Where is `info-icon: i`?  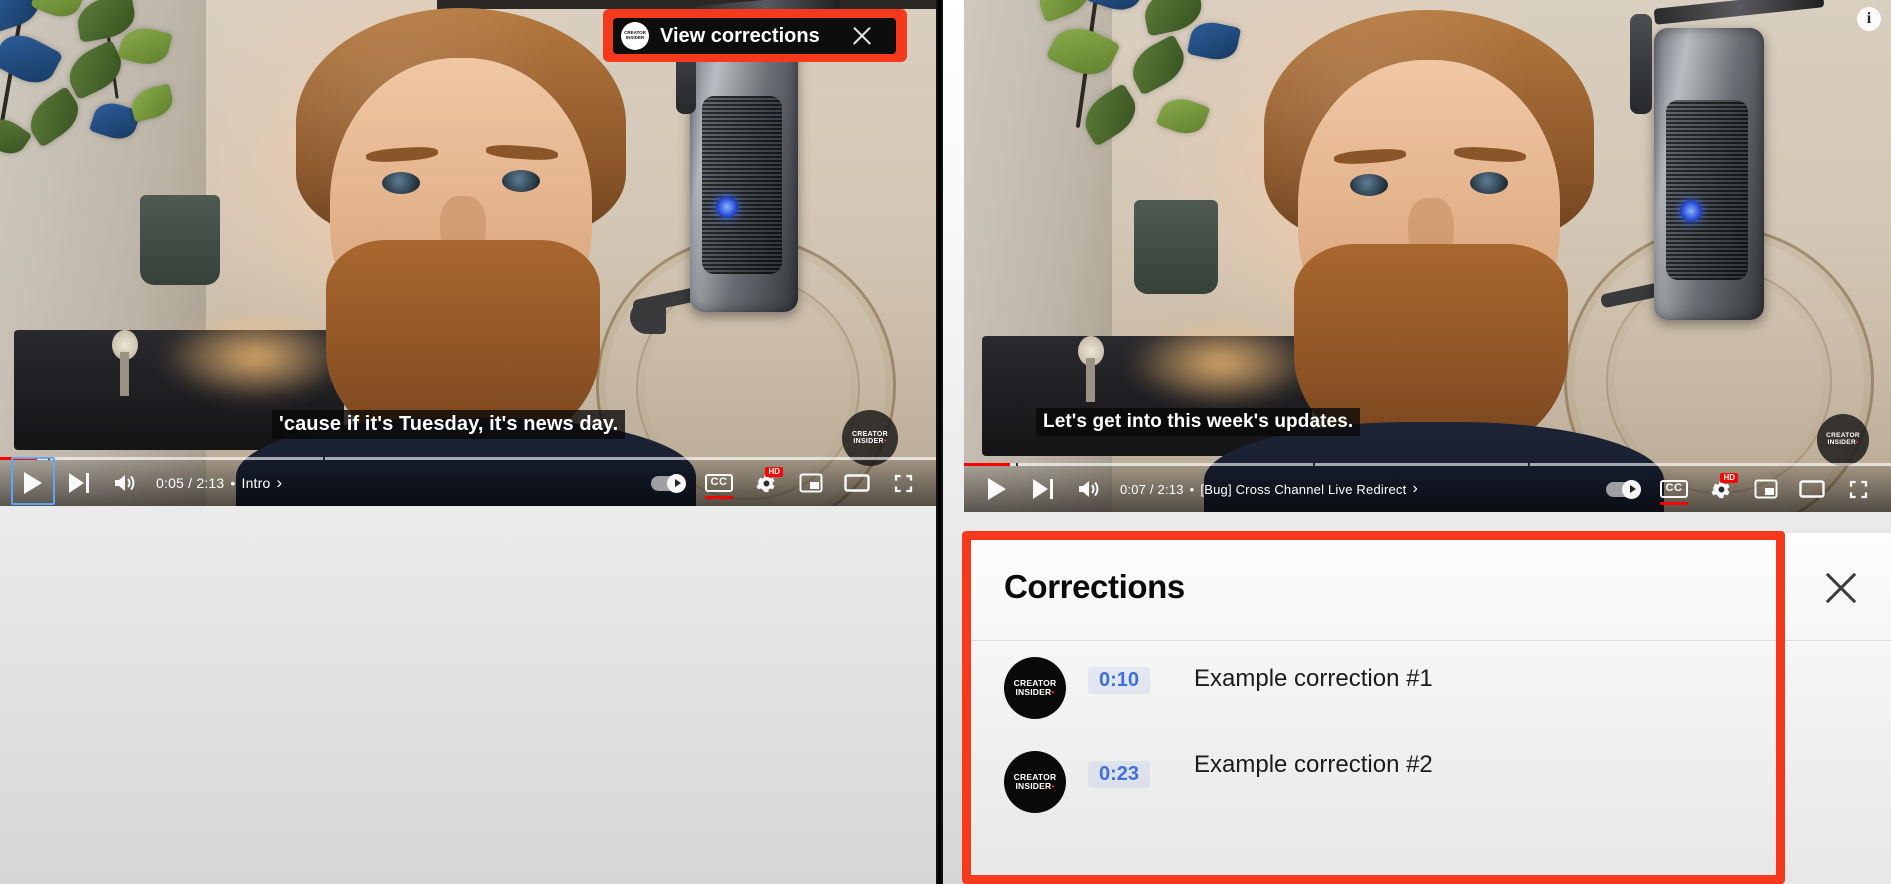
info-icon: i is located at coordinates (1869, 19).